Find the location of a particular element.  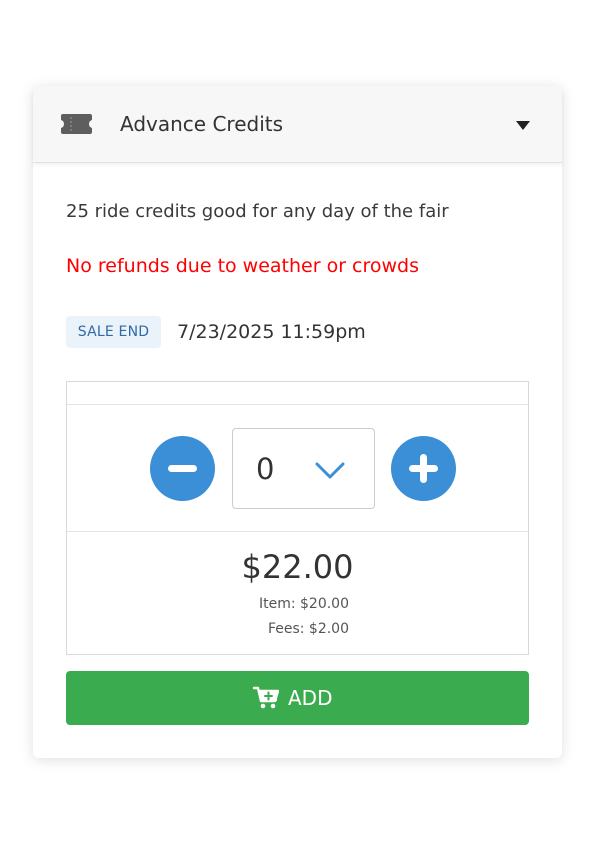

add-button-label: ADD is located at coordinates (310, 698).